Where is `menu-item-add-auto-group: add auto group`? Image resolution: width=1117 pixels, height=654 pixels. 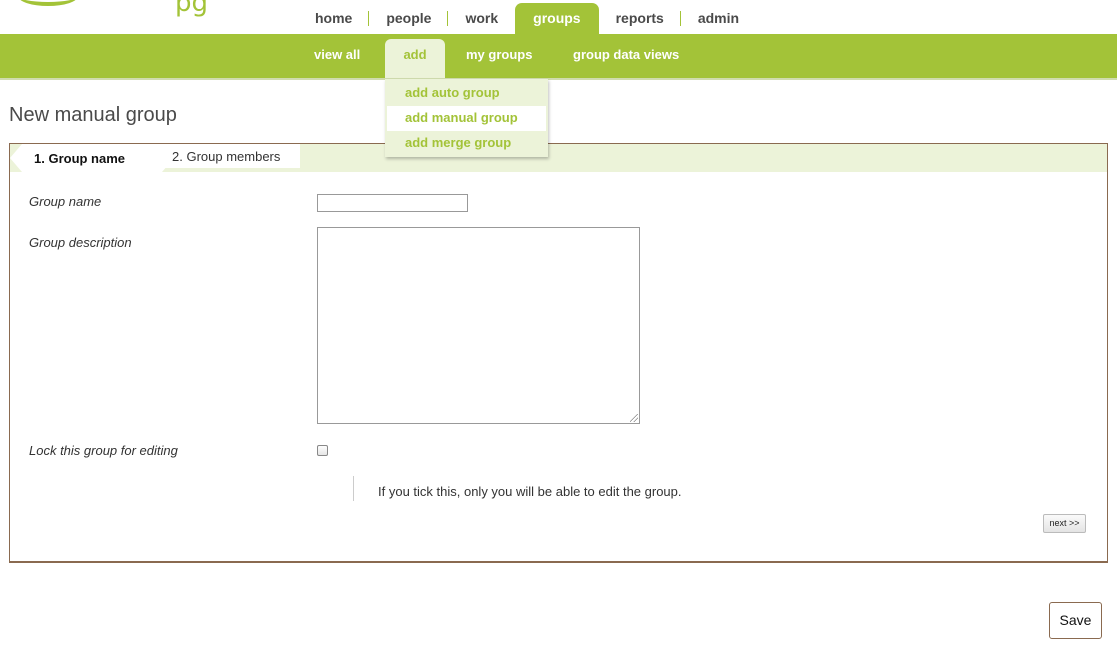
menu-item-add-auto-group: add auto group is located at coordinates (466, 93).